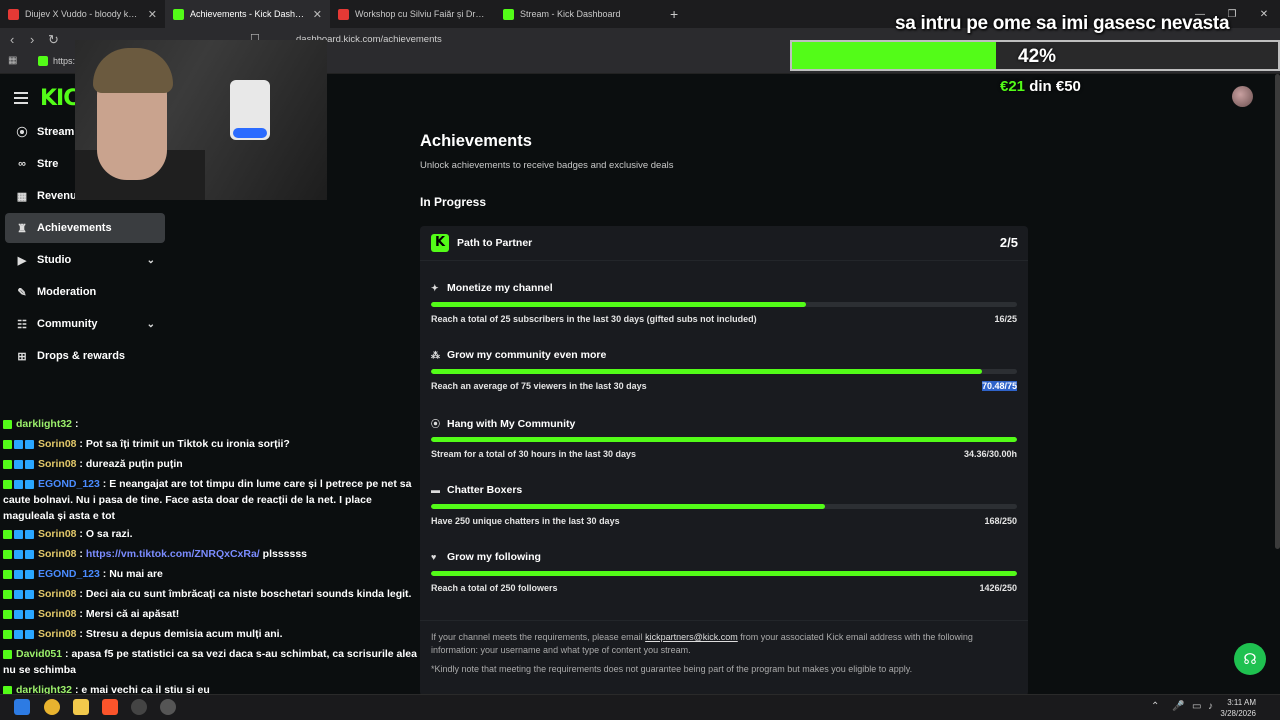 The width and height of the screenshot is (1280, 720). I want to click on chat-username: darklight32, so click(44, 424).